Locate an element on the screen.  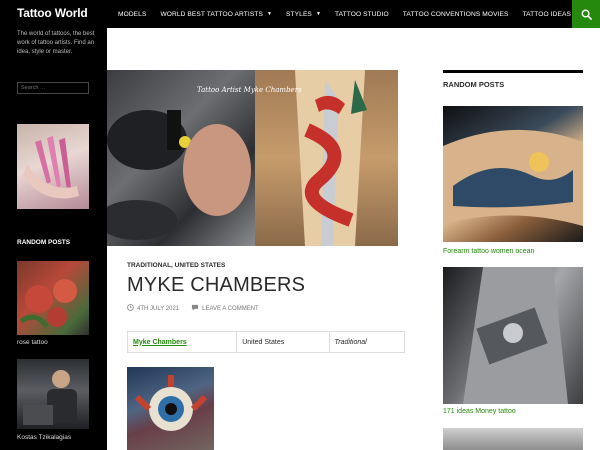
leave-comment-link: LEAVE A COMMENT is located at coordinates (230, 309).